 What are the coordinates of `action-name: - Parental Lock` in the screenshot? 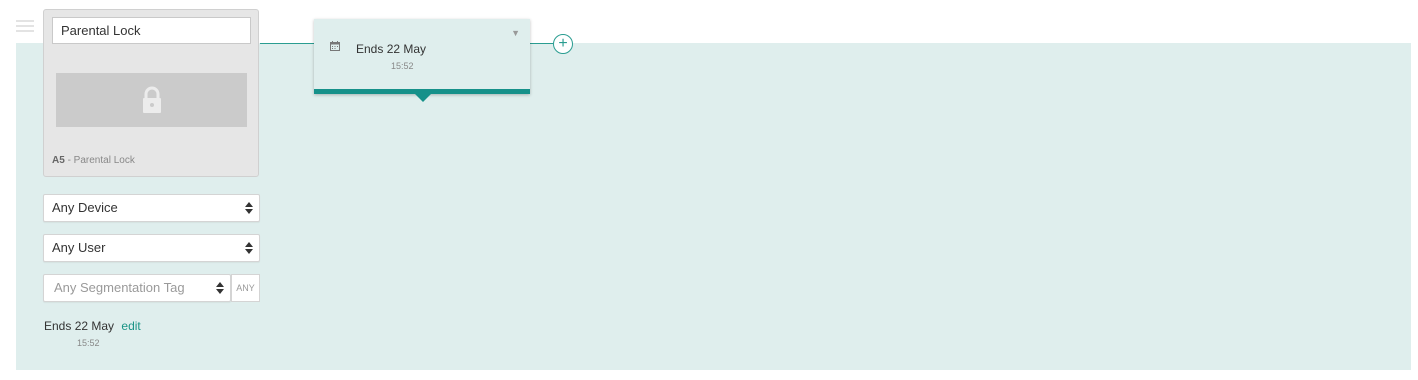 It's located at (99, 160).